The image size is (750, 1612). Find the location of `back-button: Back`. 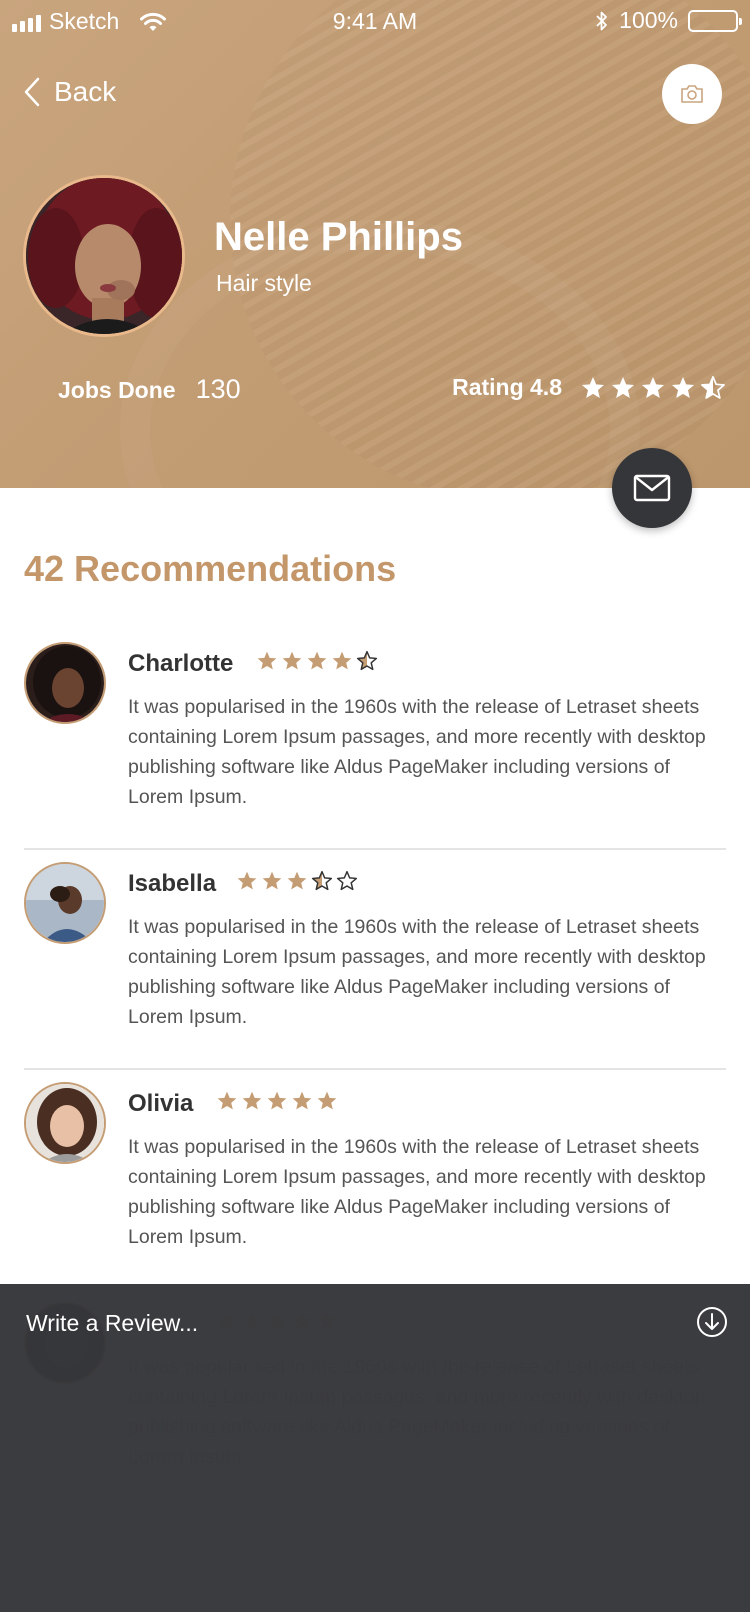

back-button: Back is located at coordinates (70, 92).